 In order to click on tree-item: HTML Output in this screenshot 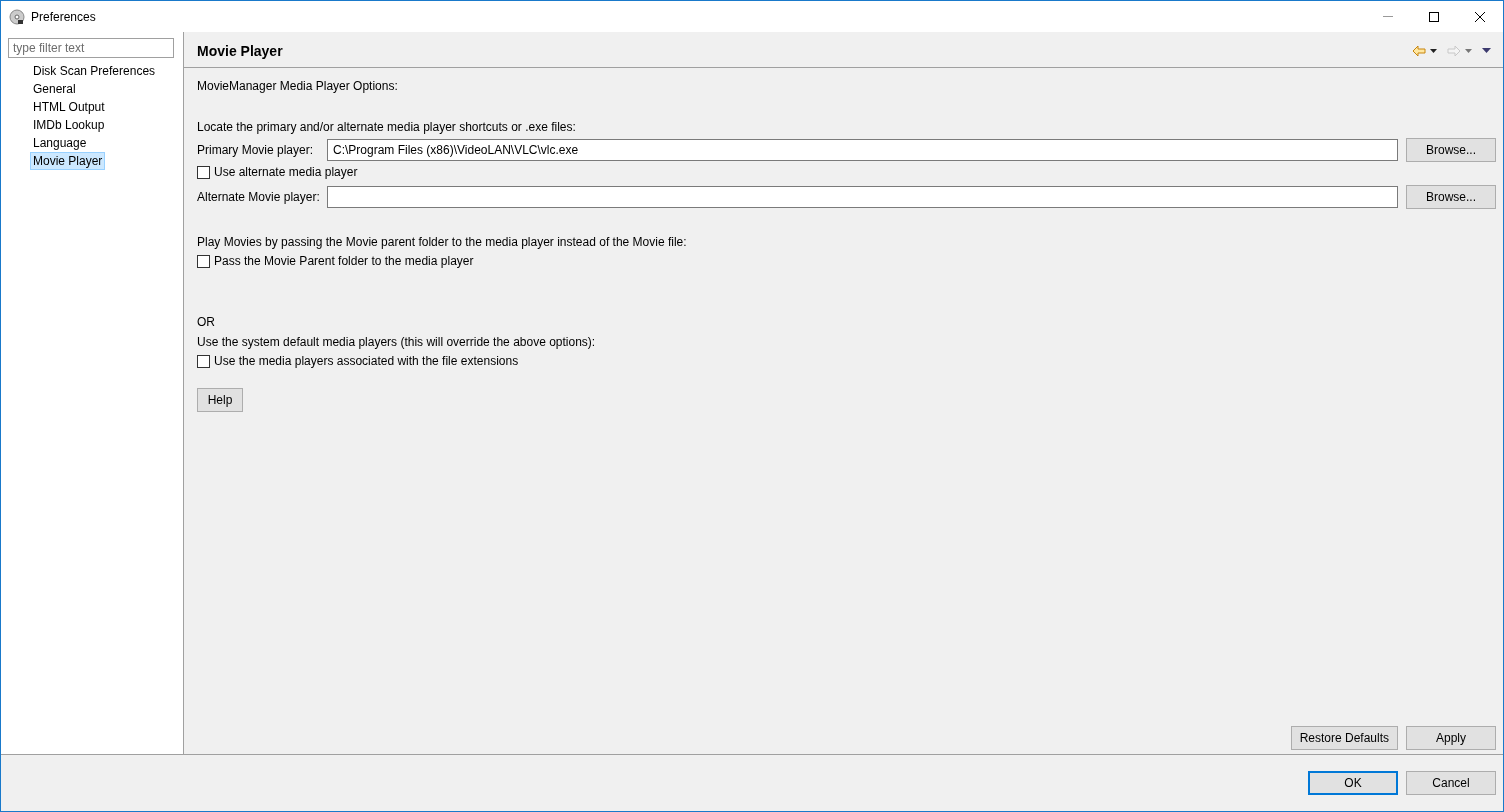, I will do `click(69, 107)`.